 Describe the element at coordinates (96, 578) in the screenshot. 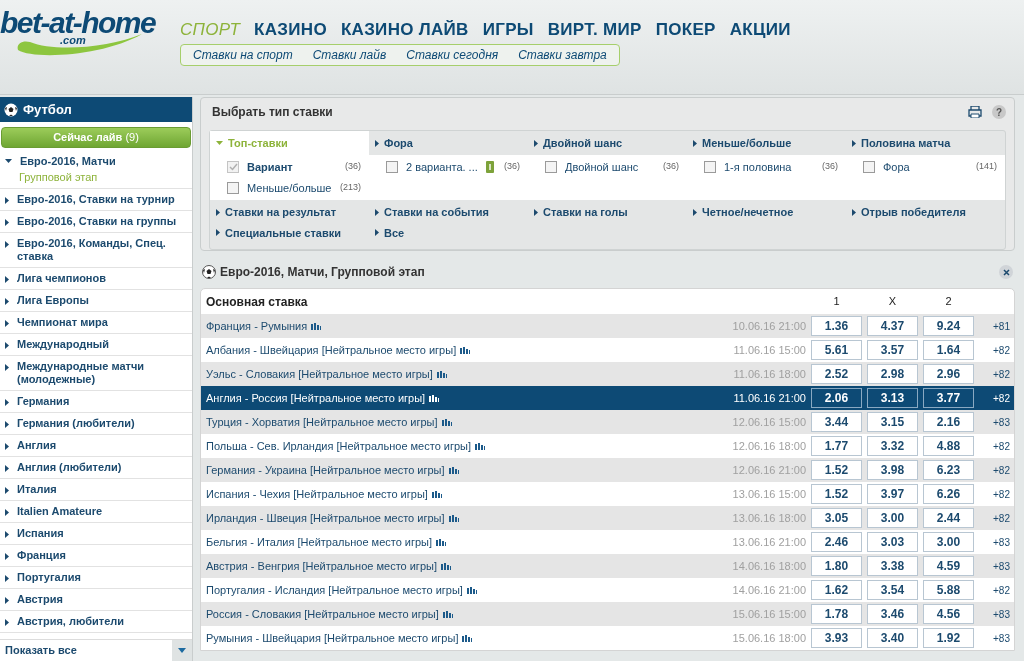

I see `sidebar-item: Португалия` at that location.